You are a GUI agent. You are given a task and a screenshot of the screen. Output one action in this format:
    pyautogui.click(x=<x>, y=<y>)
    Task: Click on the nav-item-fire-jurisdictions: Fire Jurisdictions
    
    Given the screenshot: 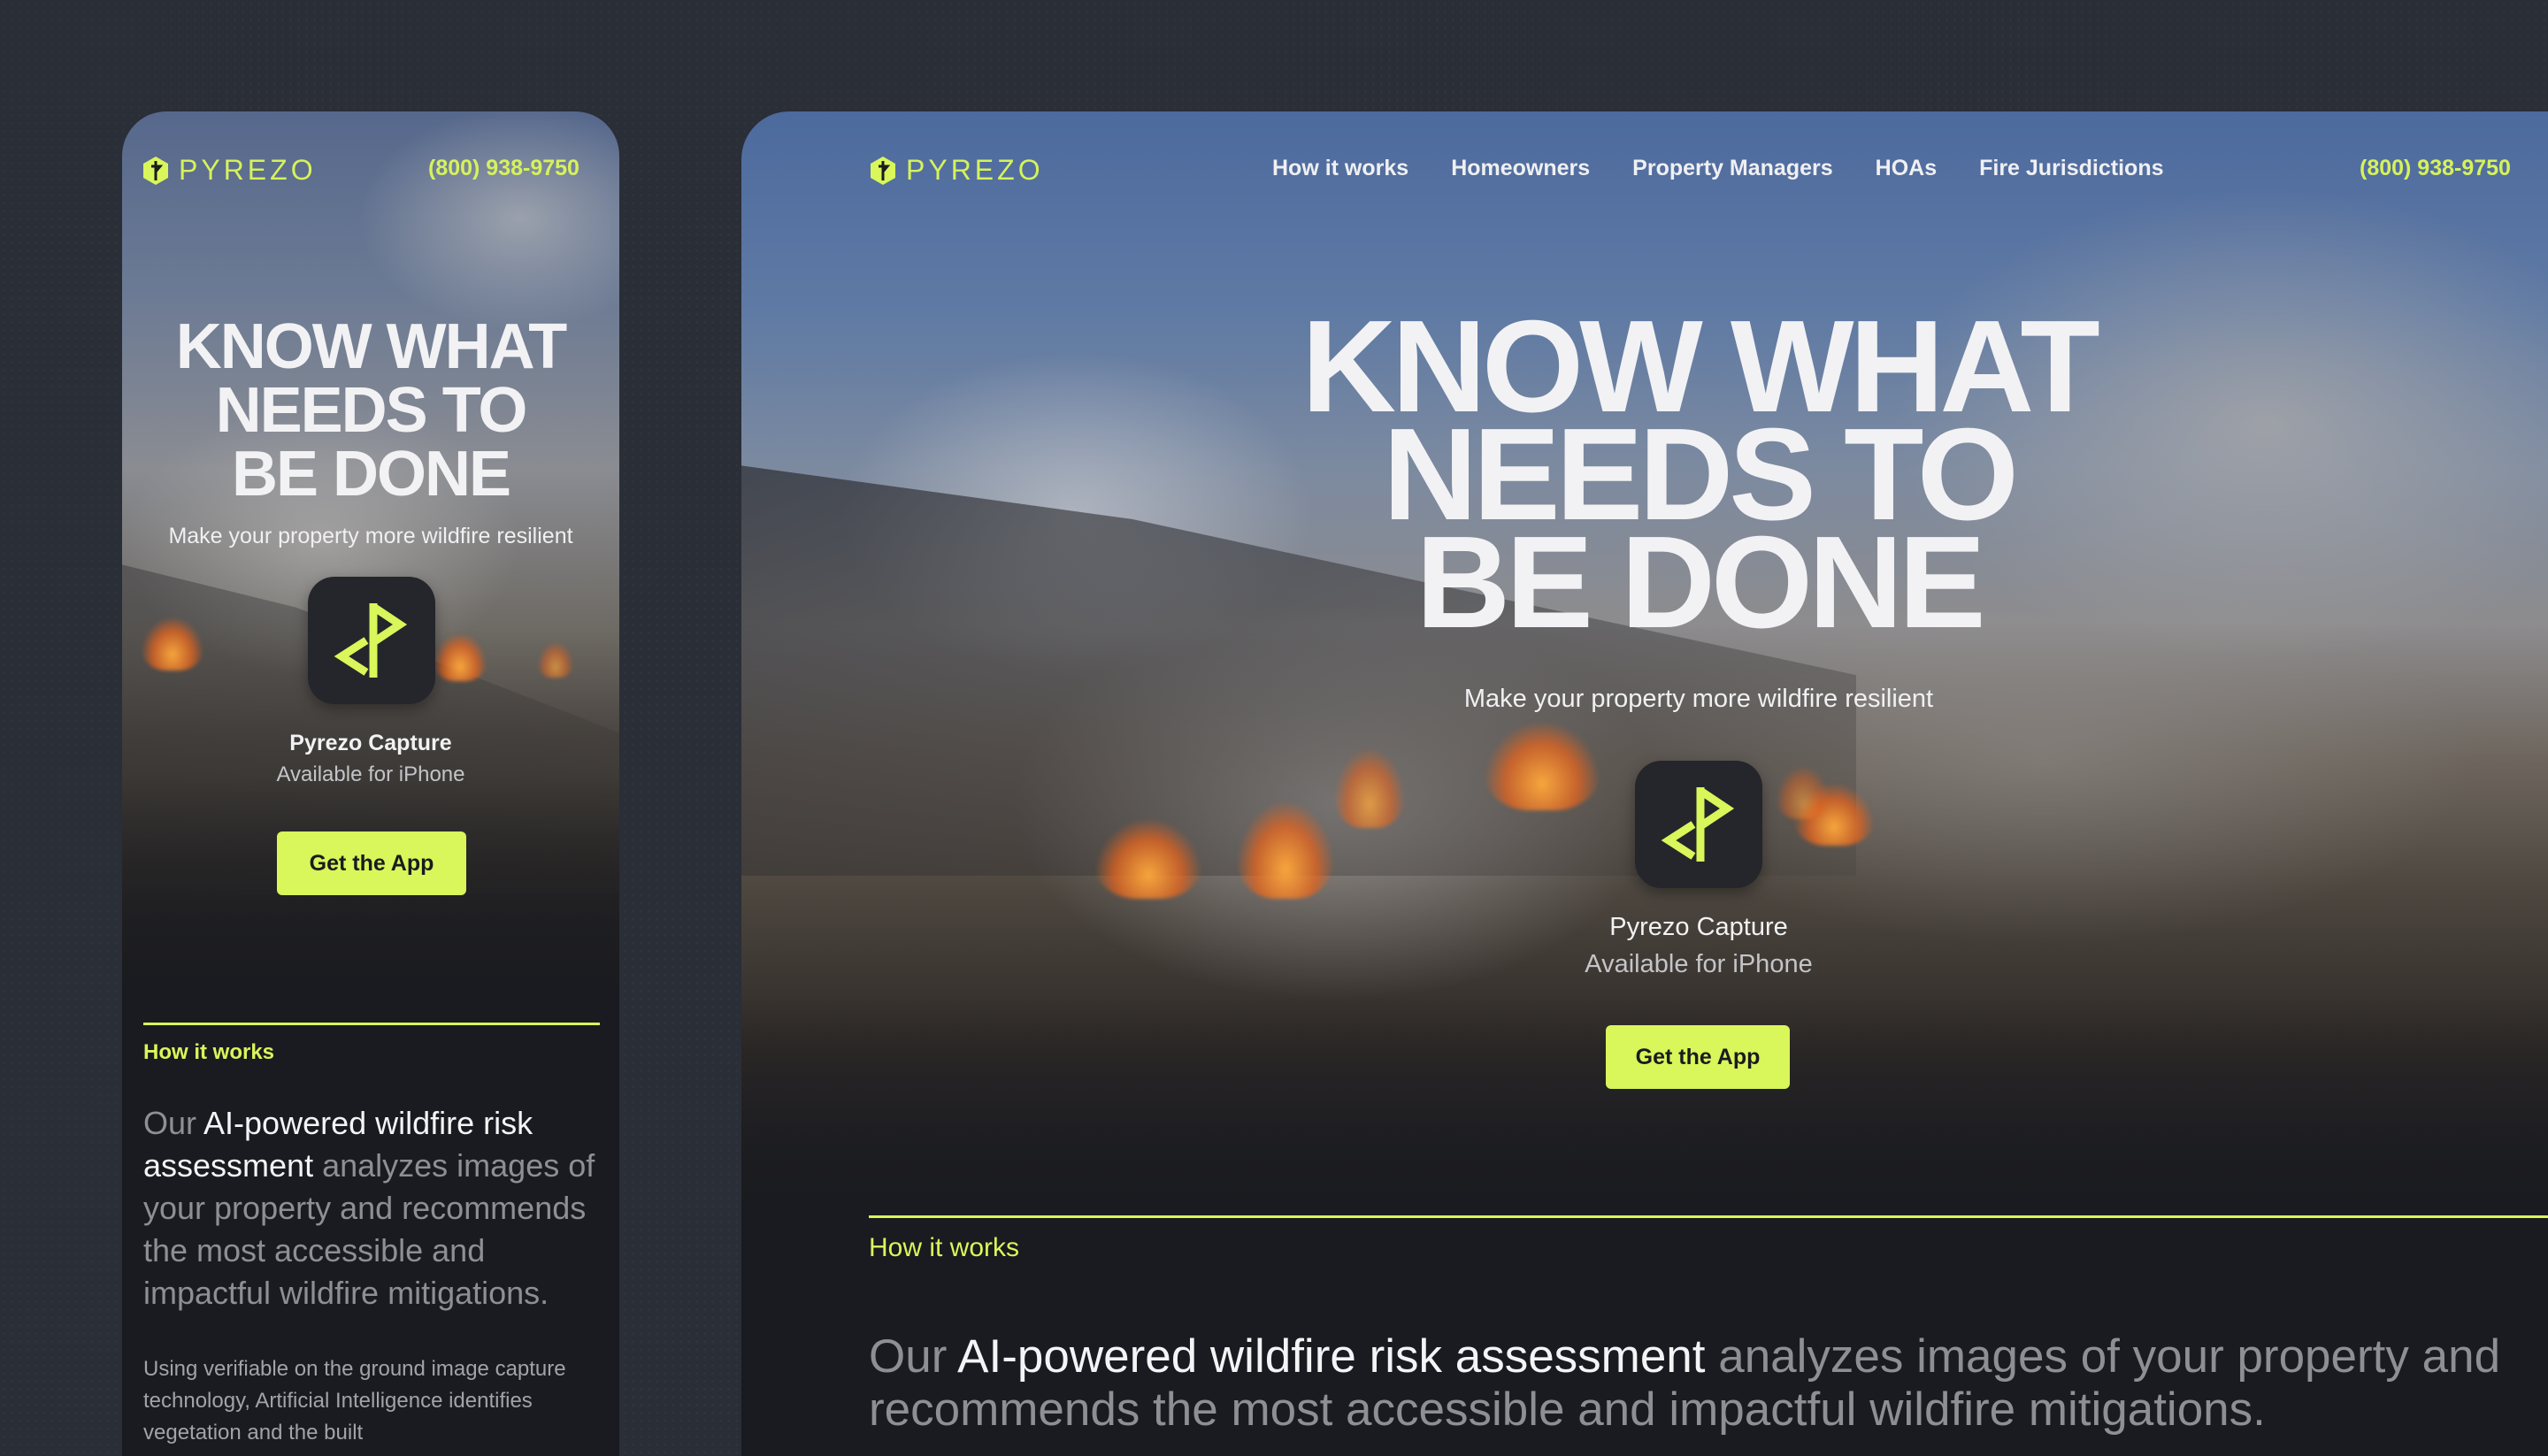 What is the action you would take?
    pyautogui.click(x=2071, y=168)
    